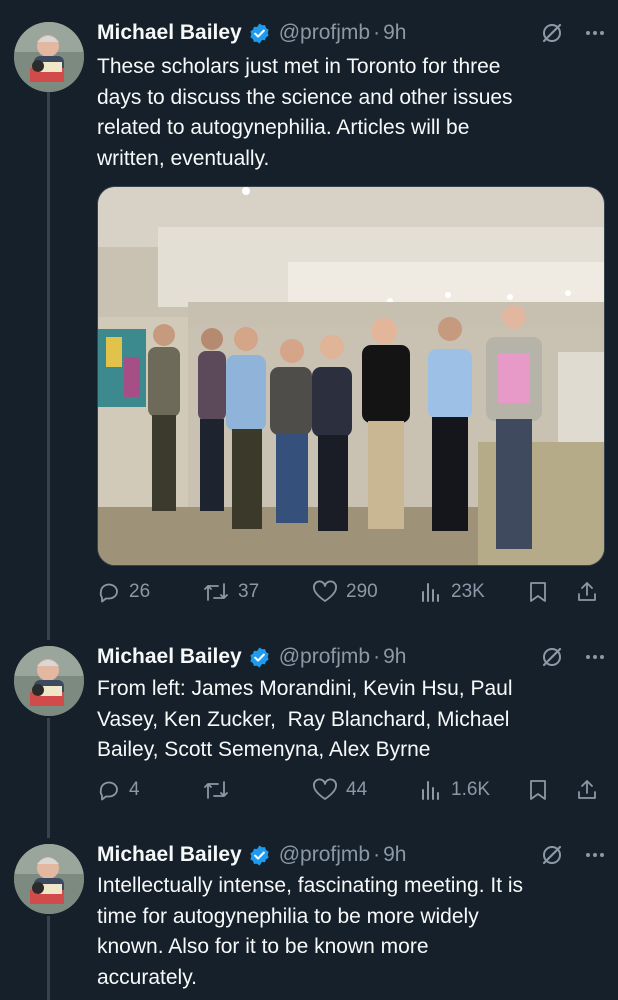  Describe the element at coordinates (471, 789) in the screenshot. I see `views-count: 1.6K` at that location.